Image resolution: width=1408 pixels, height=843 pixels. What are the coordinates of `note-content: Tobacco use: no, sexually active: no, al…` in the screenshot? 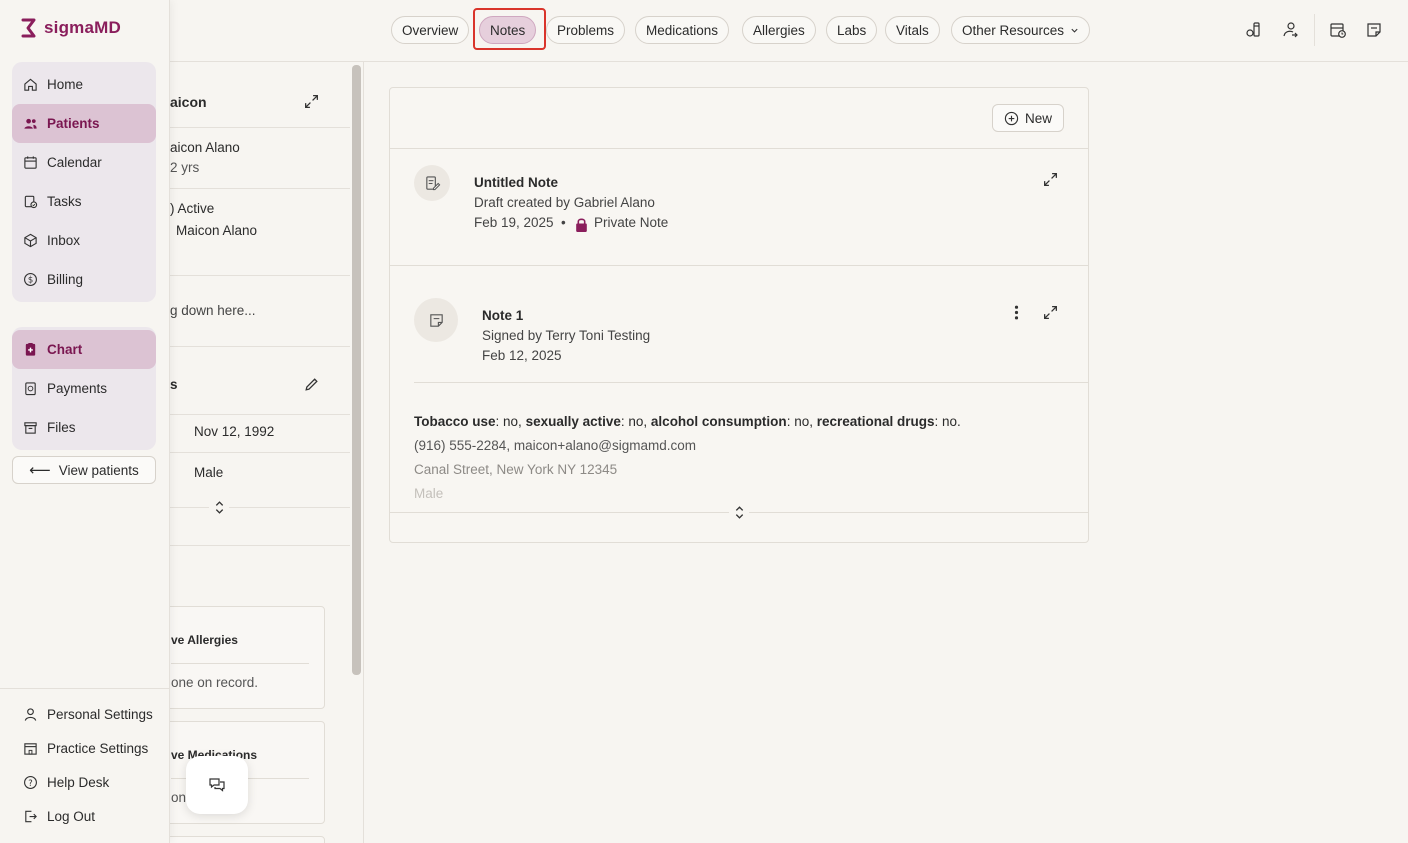 It's located at (687, 458).